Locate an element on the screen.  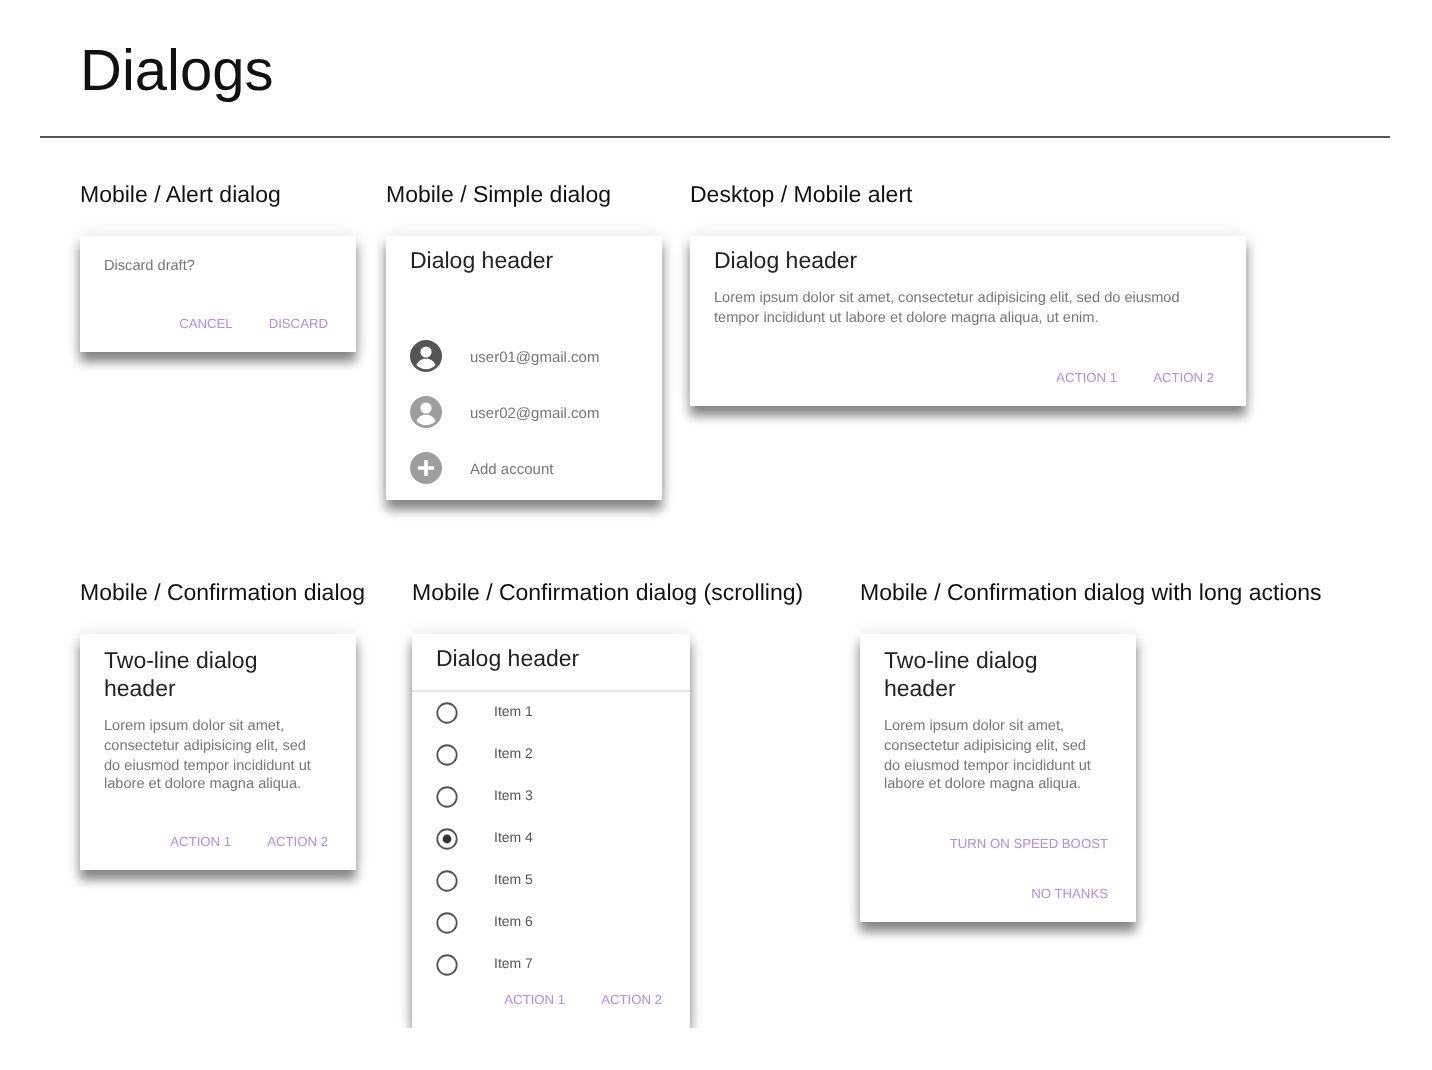
section-label: Mobile / Confirmation dialog with long actions is located at coordinates (1092, 594).